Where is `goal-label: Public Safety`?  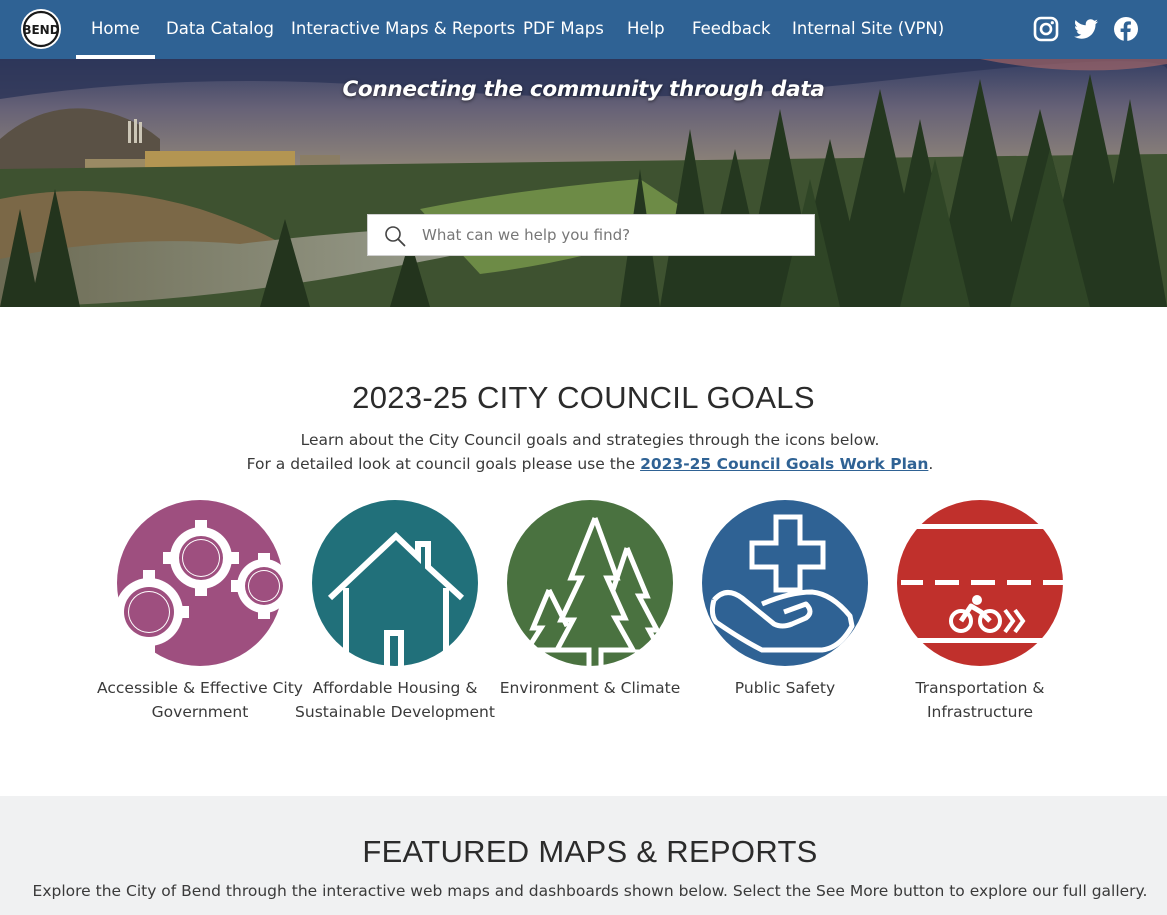
goal-label: Public Safety is located at coordinates (785, 688).